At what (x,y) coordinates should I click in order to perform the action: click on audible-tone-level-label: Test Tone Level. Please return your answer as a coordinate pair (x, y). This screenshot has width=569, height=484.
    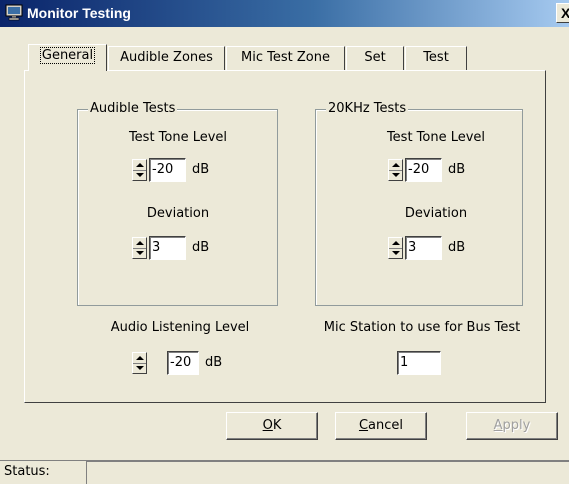
    Looking at the image, I should click on (178, 137).